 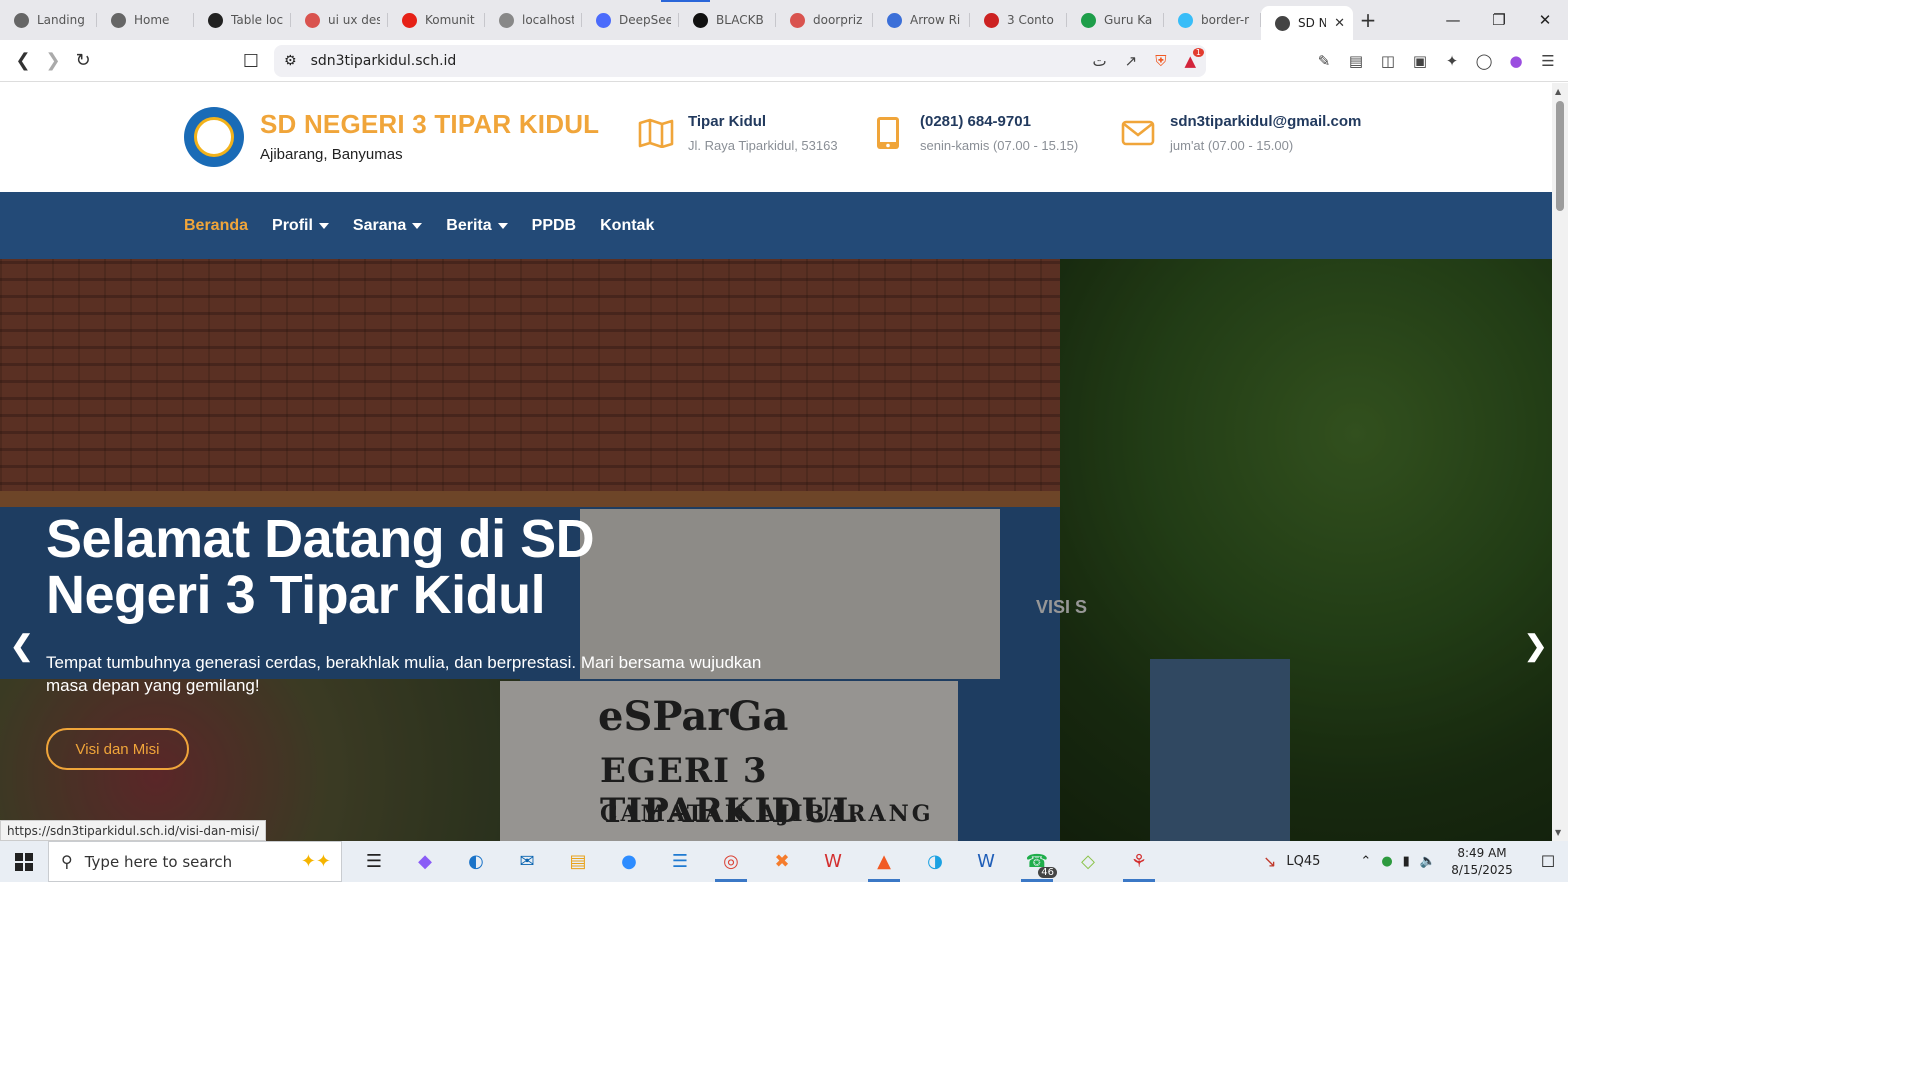 What do you see at coordinates (1115, 20) in the screenshot?
I see `browser-tab: Guru Ka` at bounding box center [1115, 20].